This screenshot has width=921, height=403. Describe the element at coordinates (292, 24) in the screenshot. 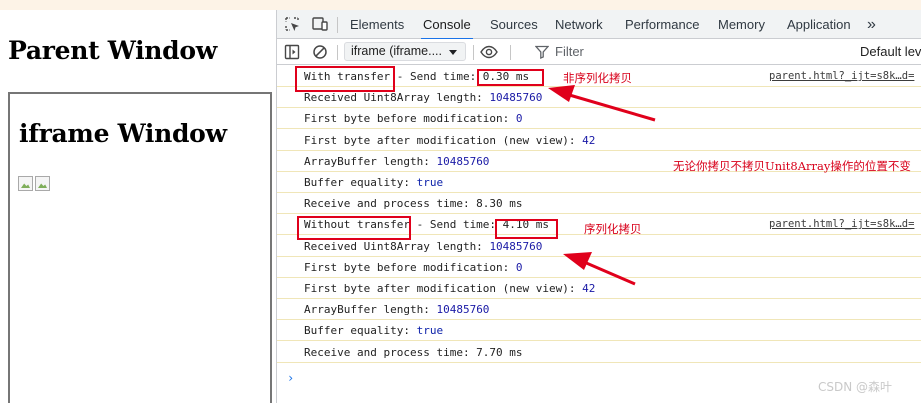

I see `inspect-element-icon` at that location.